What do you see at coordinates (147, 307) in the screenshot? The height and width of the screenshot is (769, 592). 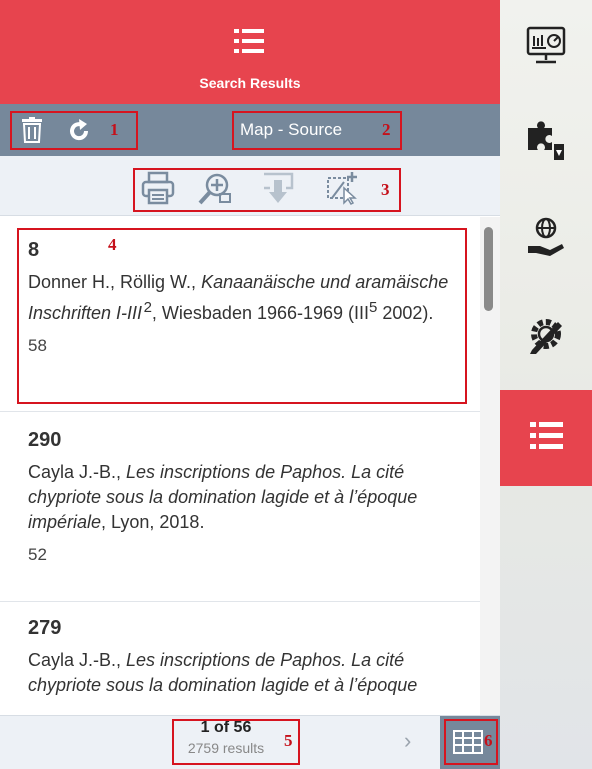 I see `result-title-edition: 2` at bounding box center [147, 307].